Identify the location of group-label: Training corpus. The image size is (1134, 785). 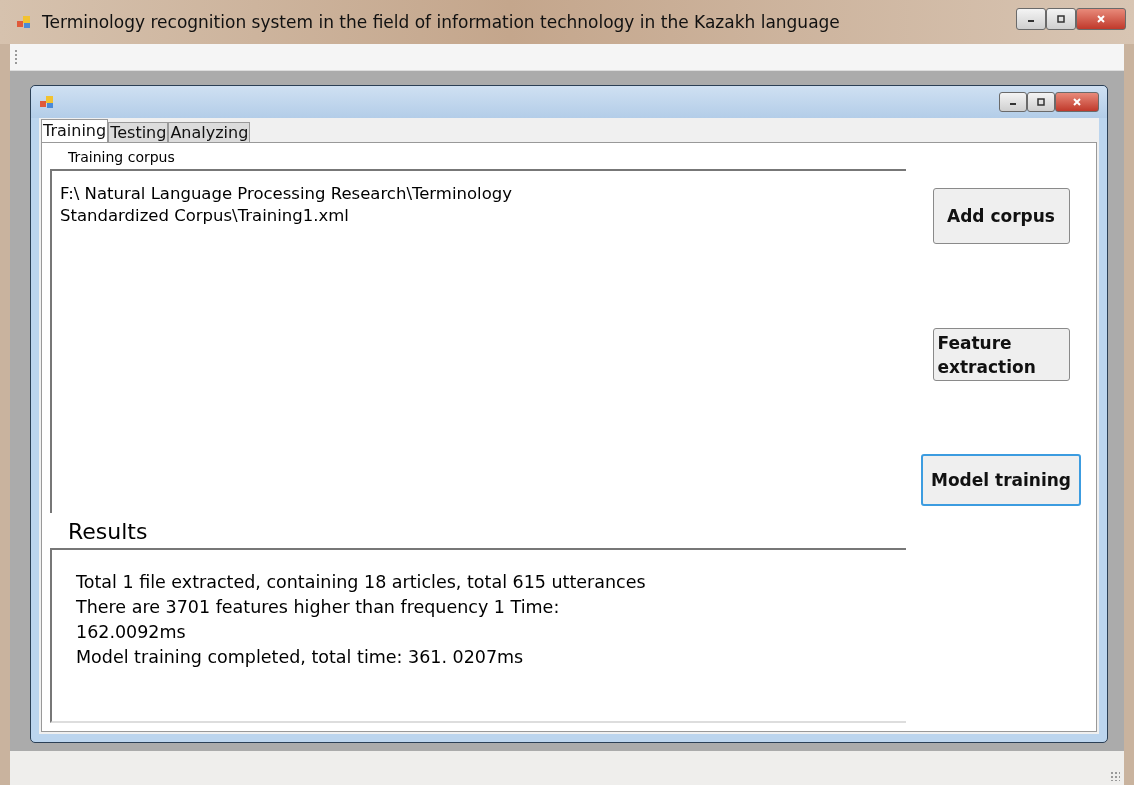
(121, 157).